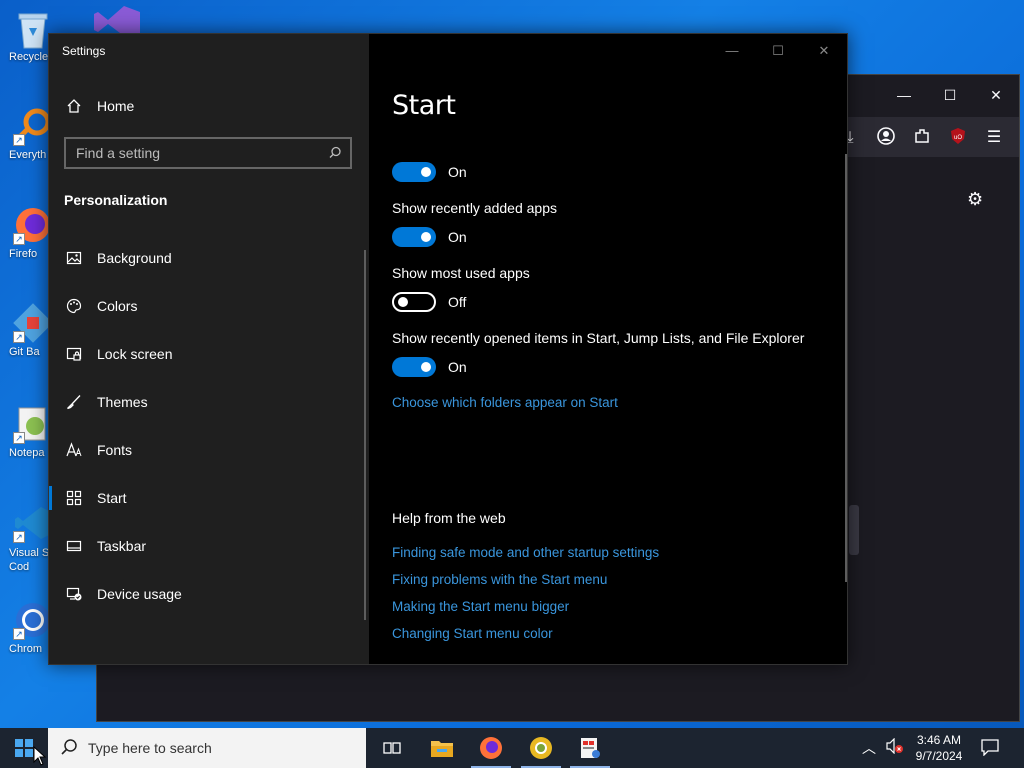 The image size is (1024, 768). Describe the element at coordinates (414, 302) in the screenshot. I see `toggle-most-used-apps` at that location.